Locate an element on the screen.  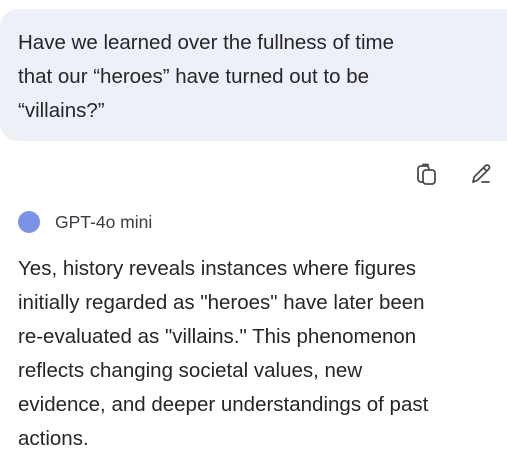
edit-pencil-icon is located at coordinates (481, 174).